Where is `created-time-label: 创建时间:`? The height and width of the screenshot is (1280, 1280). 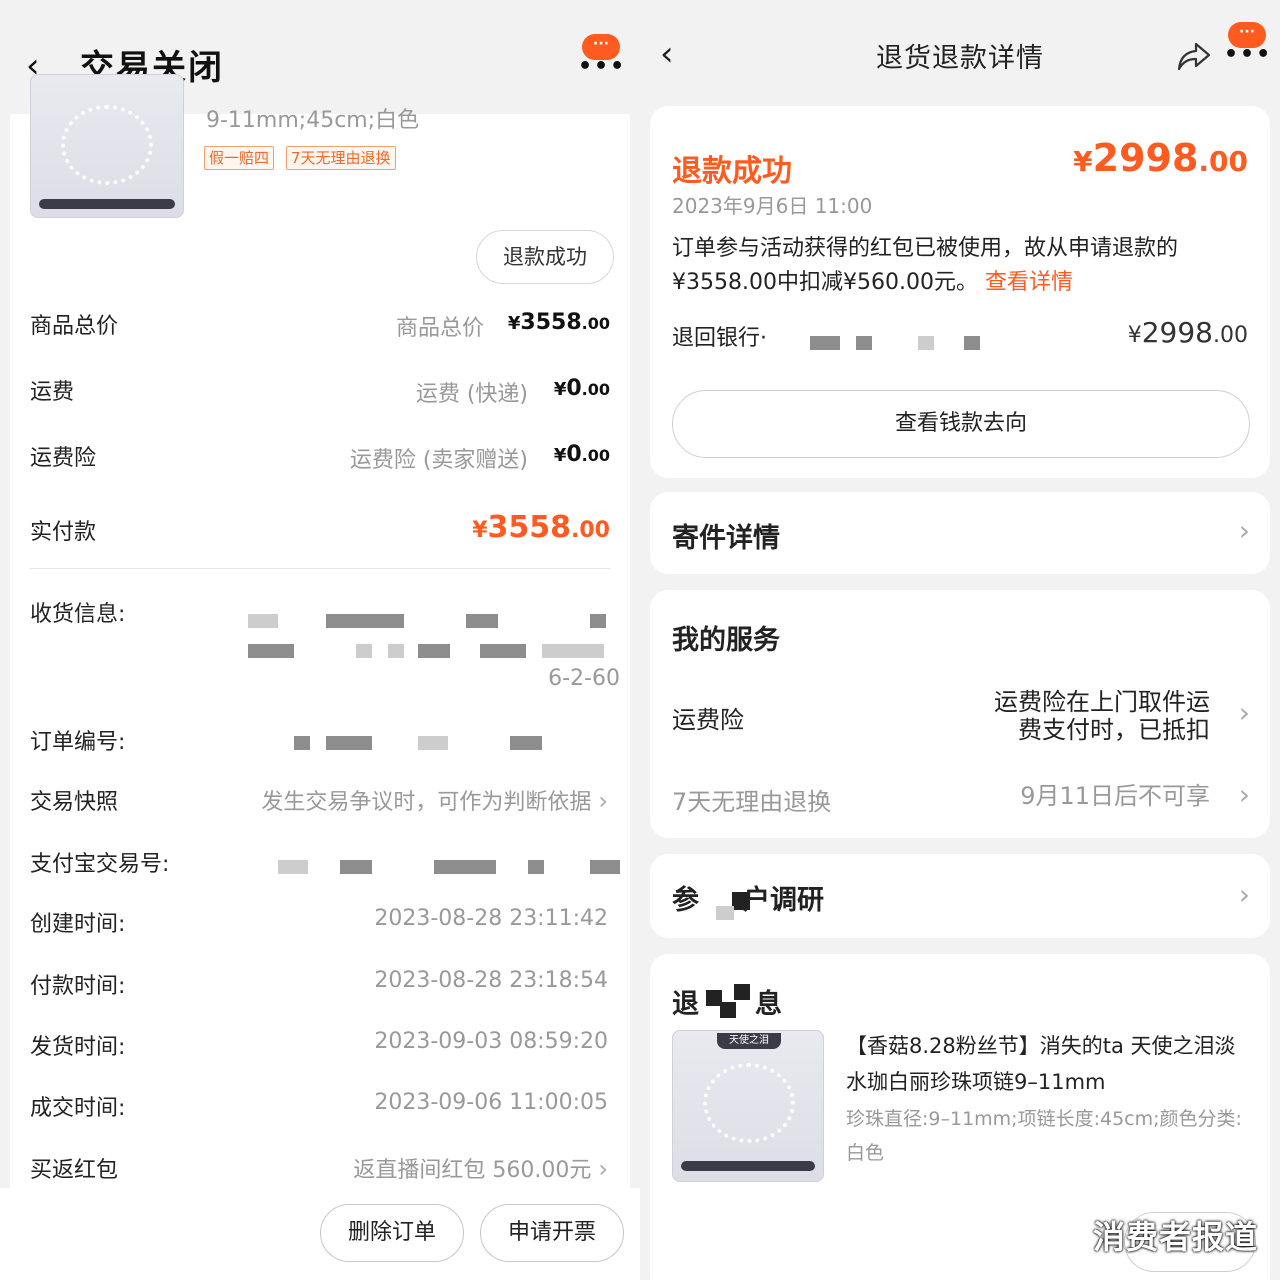
created-time-label: 创建时间: is located at coordinates (78, 924).